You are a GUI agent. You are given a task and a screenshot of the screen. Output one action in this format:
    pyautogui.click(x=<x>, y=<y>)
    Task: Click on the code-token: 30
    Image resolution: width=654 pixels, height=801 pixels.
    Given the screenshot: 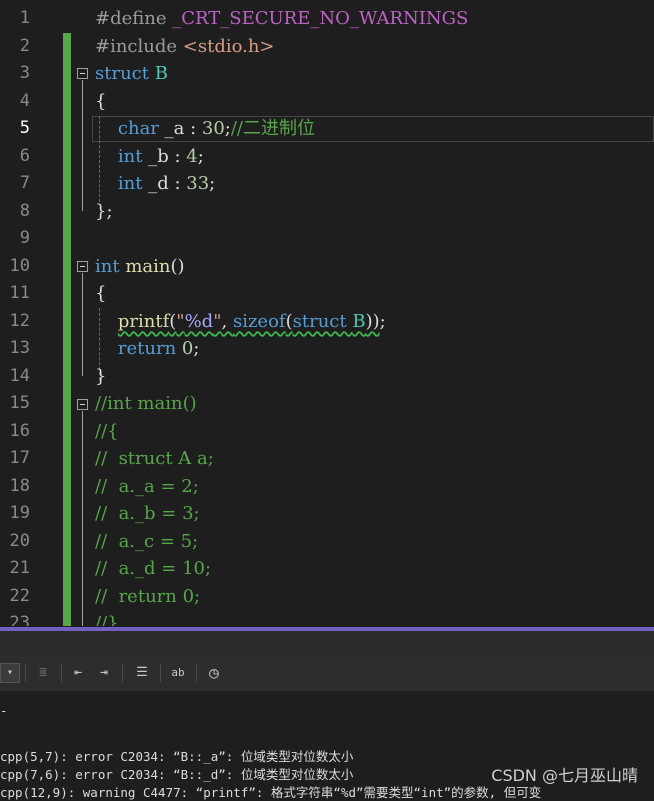 What is the action you would take?
    pyautogui.click(x=213, y=128)
    